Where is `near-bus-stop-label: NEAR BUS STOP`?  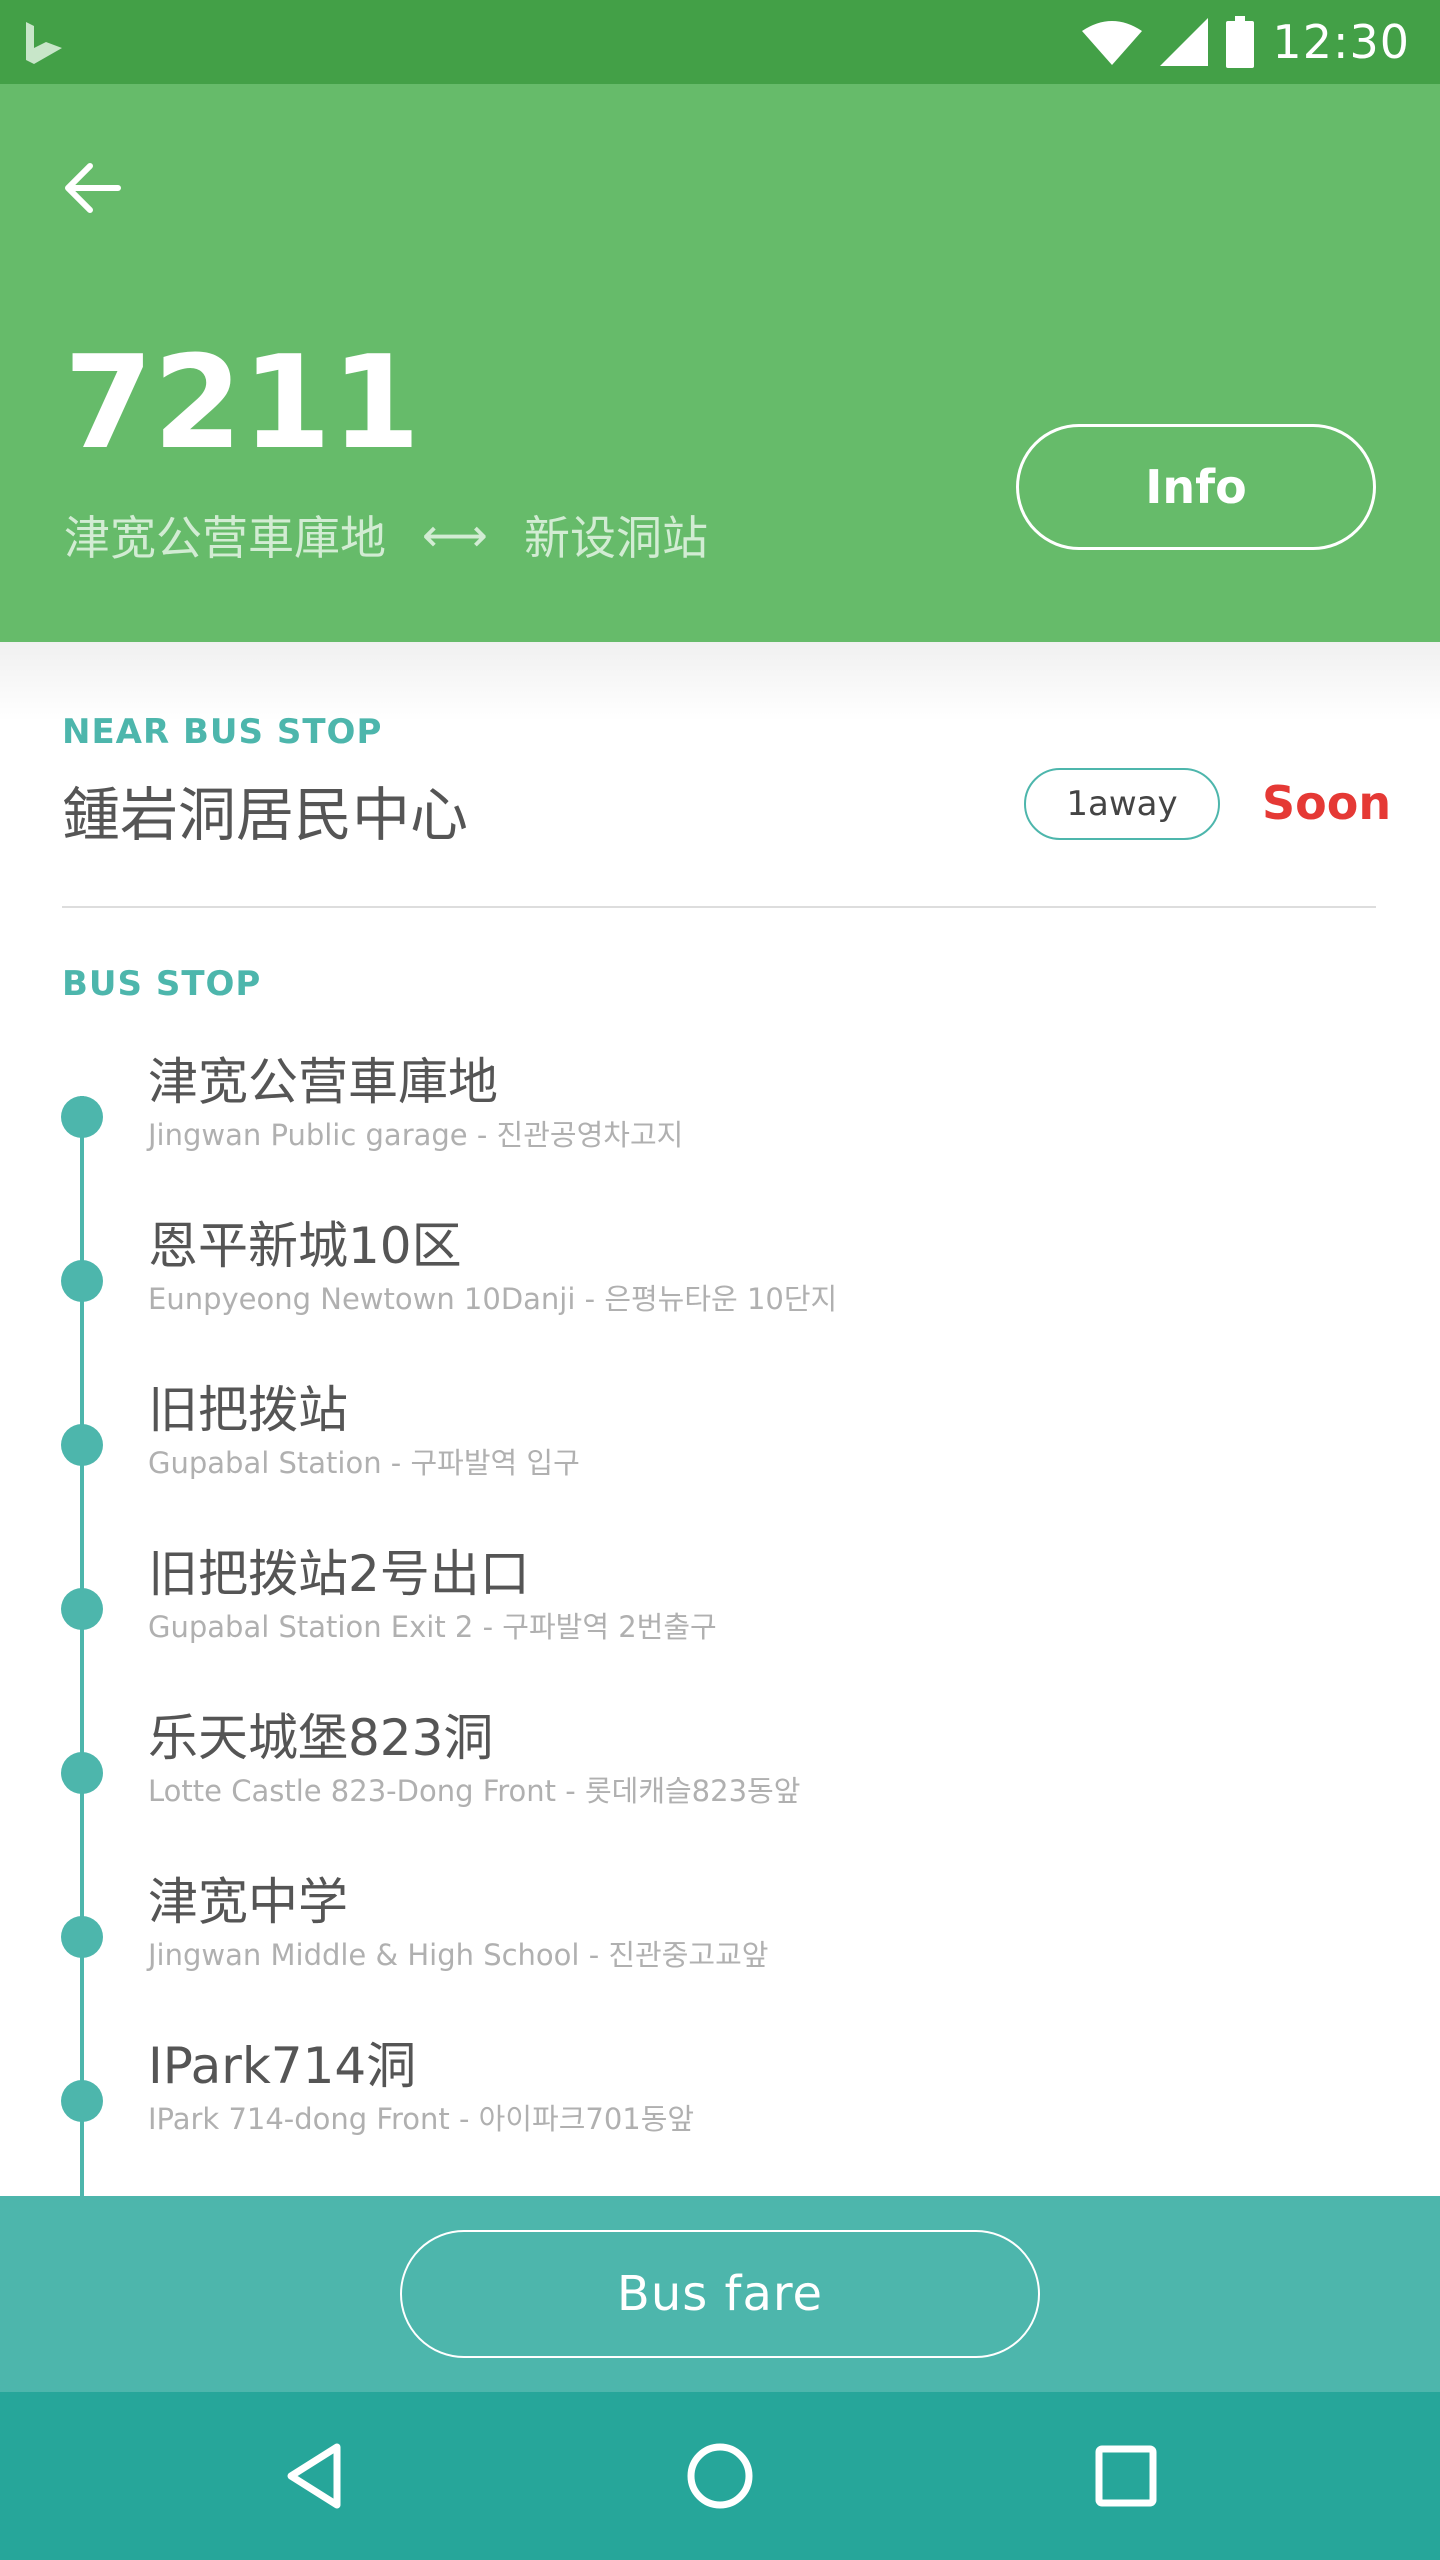
near-bus-stop-label: NEAR BUS STOP is located at coordinates (222, 732).